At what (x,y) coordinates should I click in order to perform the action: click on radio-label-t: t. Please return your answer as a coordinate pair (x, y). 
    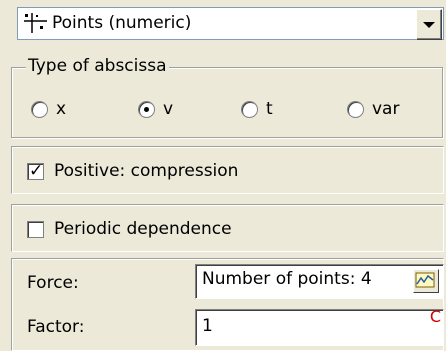
    Looking at the image, I should click on (269, 109).